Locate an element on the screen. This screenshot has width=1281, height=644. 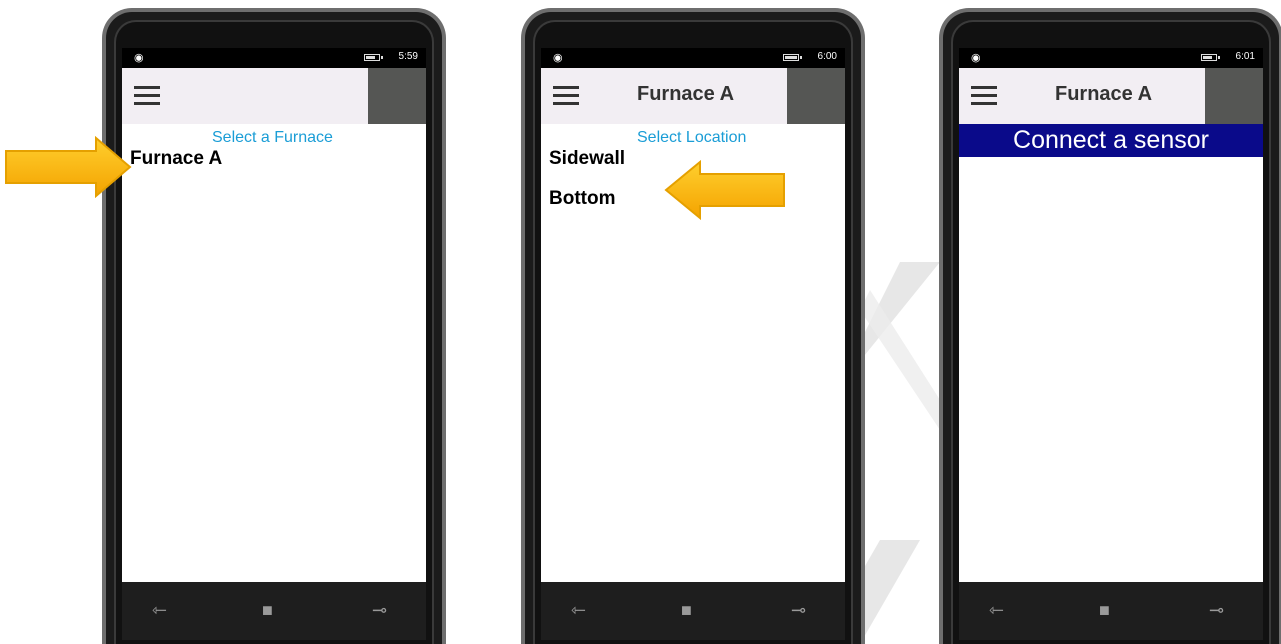
status-time: 6:01 is located at coordinates (1245, 56).